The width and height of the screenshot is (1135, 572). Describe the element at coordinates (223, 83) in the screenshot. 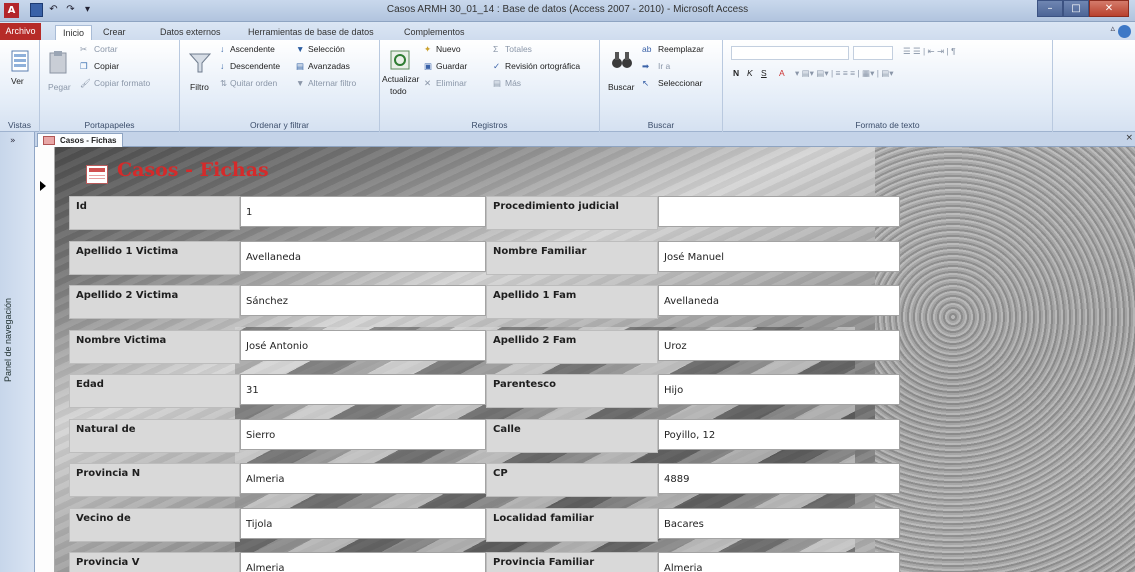

I see `clear-sort-icon: ⇅` at that location.